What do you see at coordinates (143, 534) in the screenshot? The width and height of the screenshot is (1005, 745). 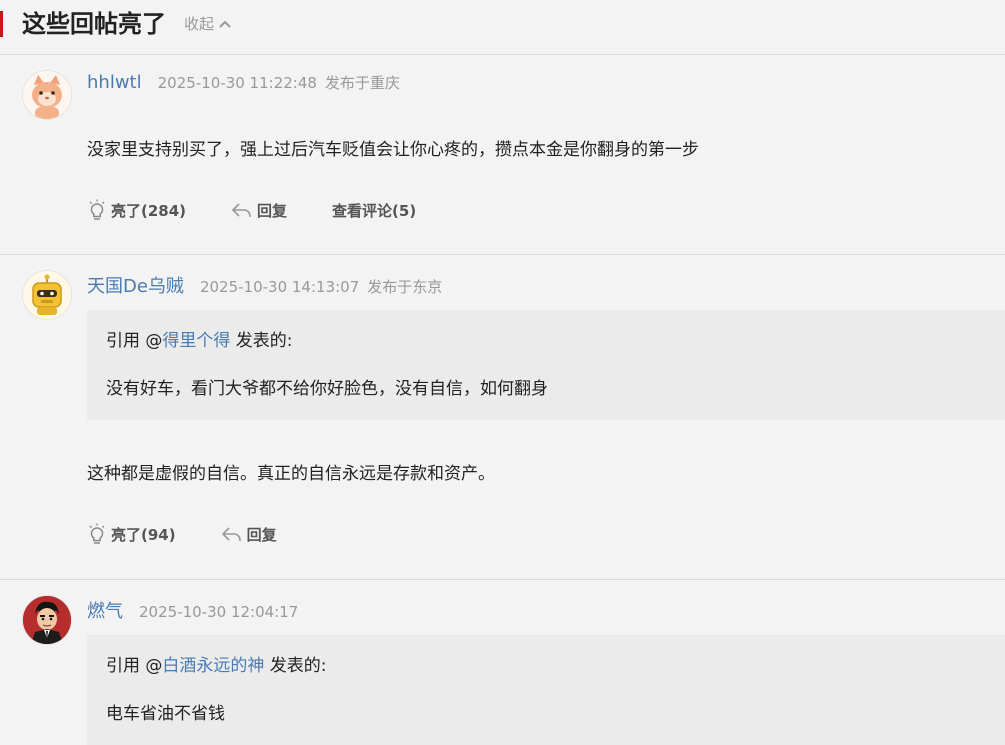 I see `like-label: 亮了(94)` at bounding box center [143, 534].